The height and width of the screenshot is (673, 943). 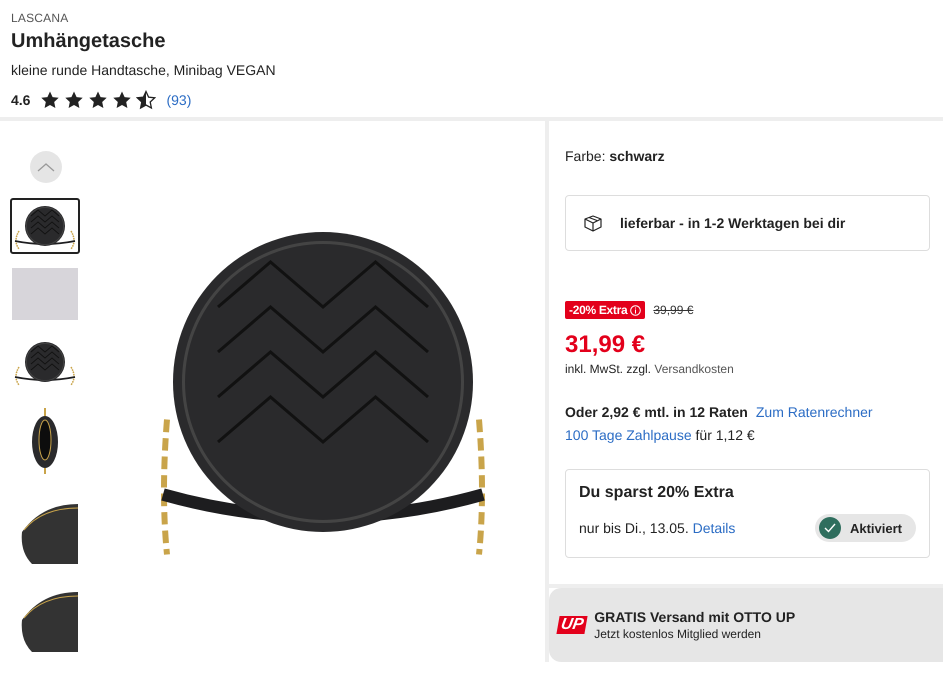 What do you see at coordinates (615, 156) in the screenshot?
I see `color-label: Farbe: schwarz` at bounding box center [615, 156].